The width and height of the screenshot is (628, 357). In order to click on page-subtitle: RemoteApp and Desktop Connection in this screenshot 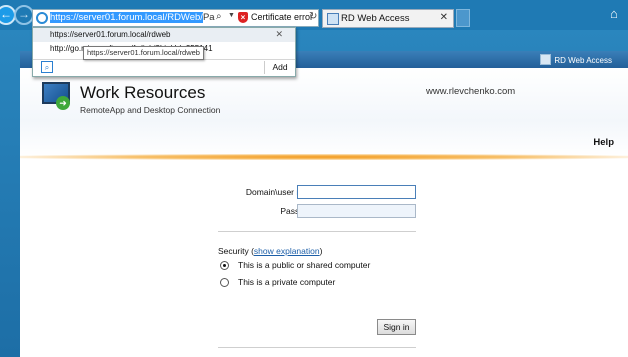, I will do `click(150, 110)`.